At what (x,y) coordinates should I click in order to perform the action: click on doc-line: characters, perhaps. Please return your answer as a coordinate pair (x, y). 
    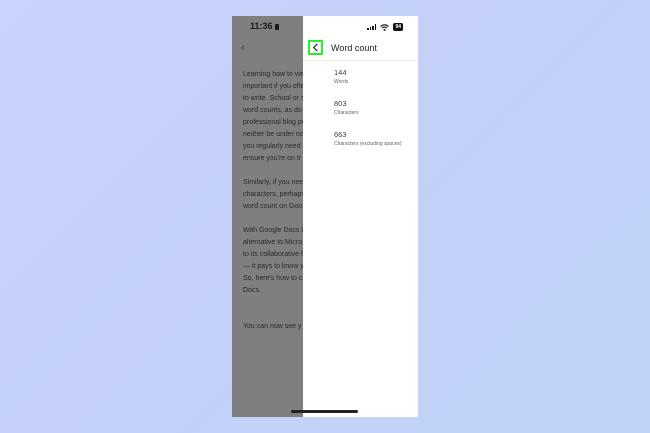
    Looking at the image, I should click on (273, 194).